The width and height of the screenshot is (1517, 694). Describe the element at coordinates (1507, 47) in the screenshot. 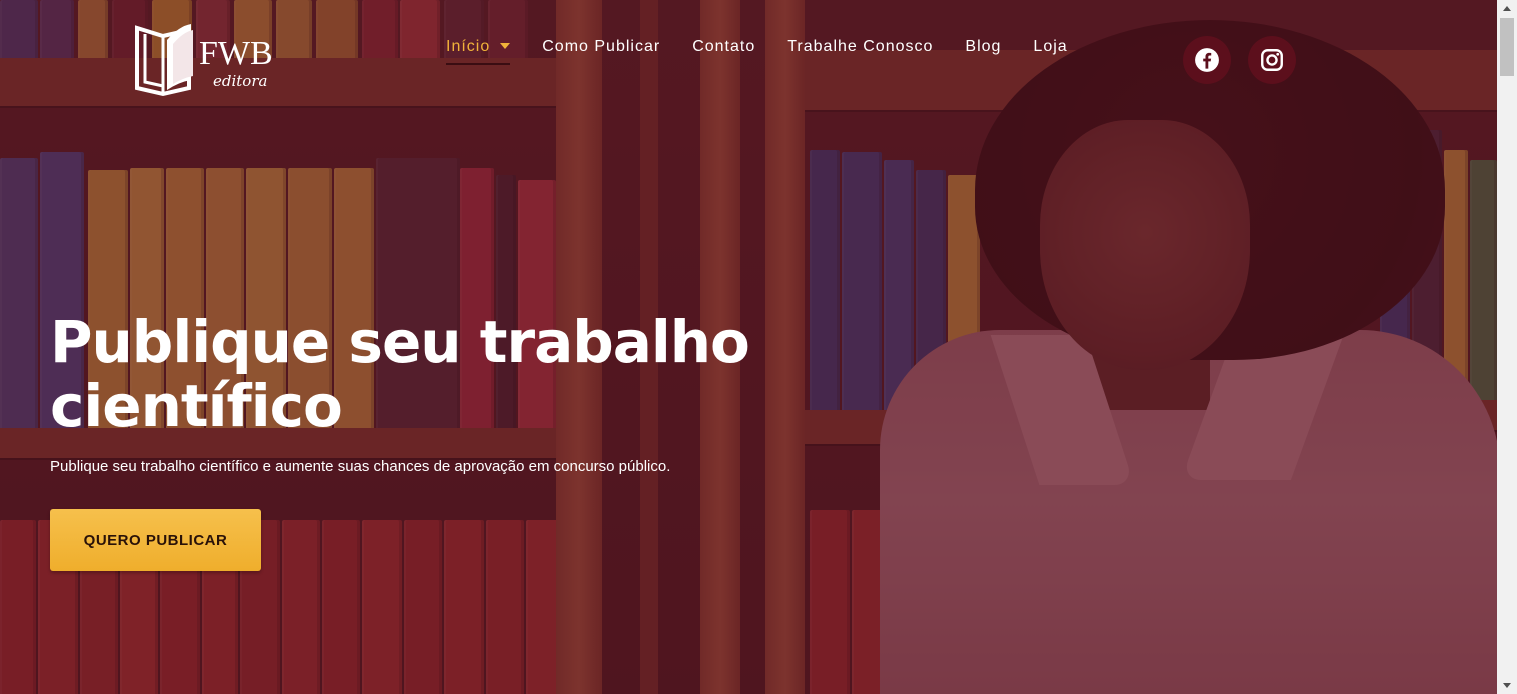

I see `scrollbar-thumb` at that location.